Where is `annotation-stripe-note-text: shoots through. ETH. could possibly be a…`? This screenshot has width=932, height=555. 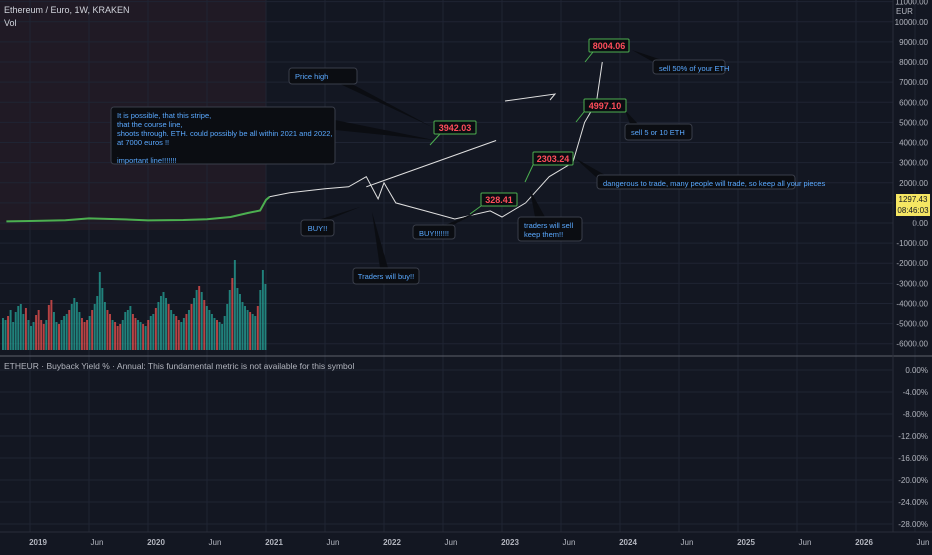 annotation-stripe-note-text: shoots through. ETH. could possibly be a… is located at coordinates (225, 133).